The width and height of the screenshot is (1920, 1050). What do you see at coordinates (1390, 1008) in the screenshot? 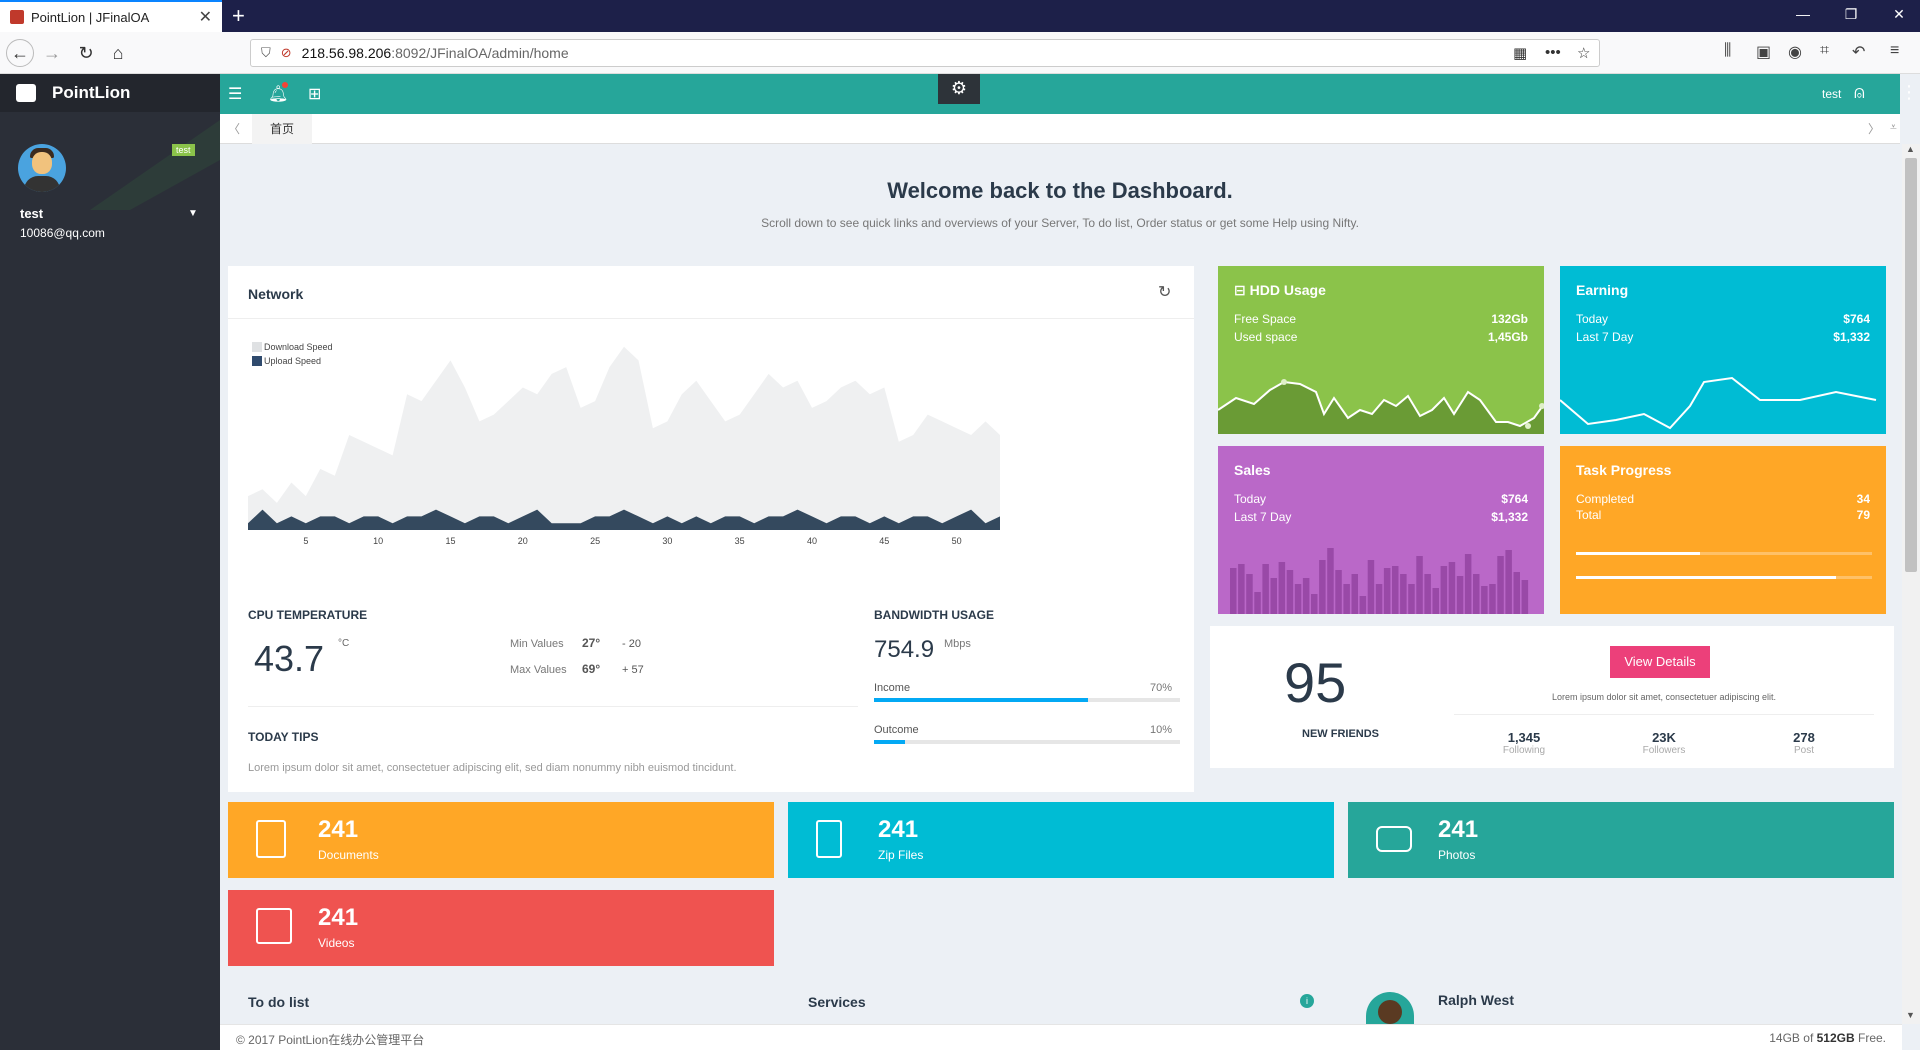
I see `profile-avatar` at bounding box center [1390, 1008].